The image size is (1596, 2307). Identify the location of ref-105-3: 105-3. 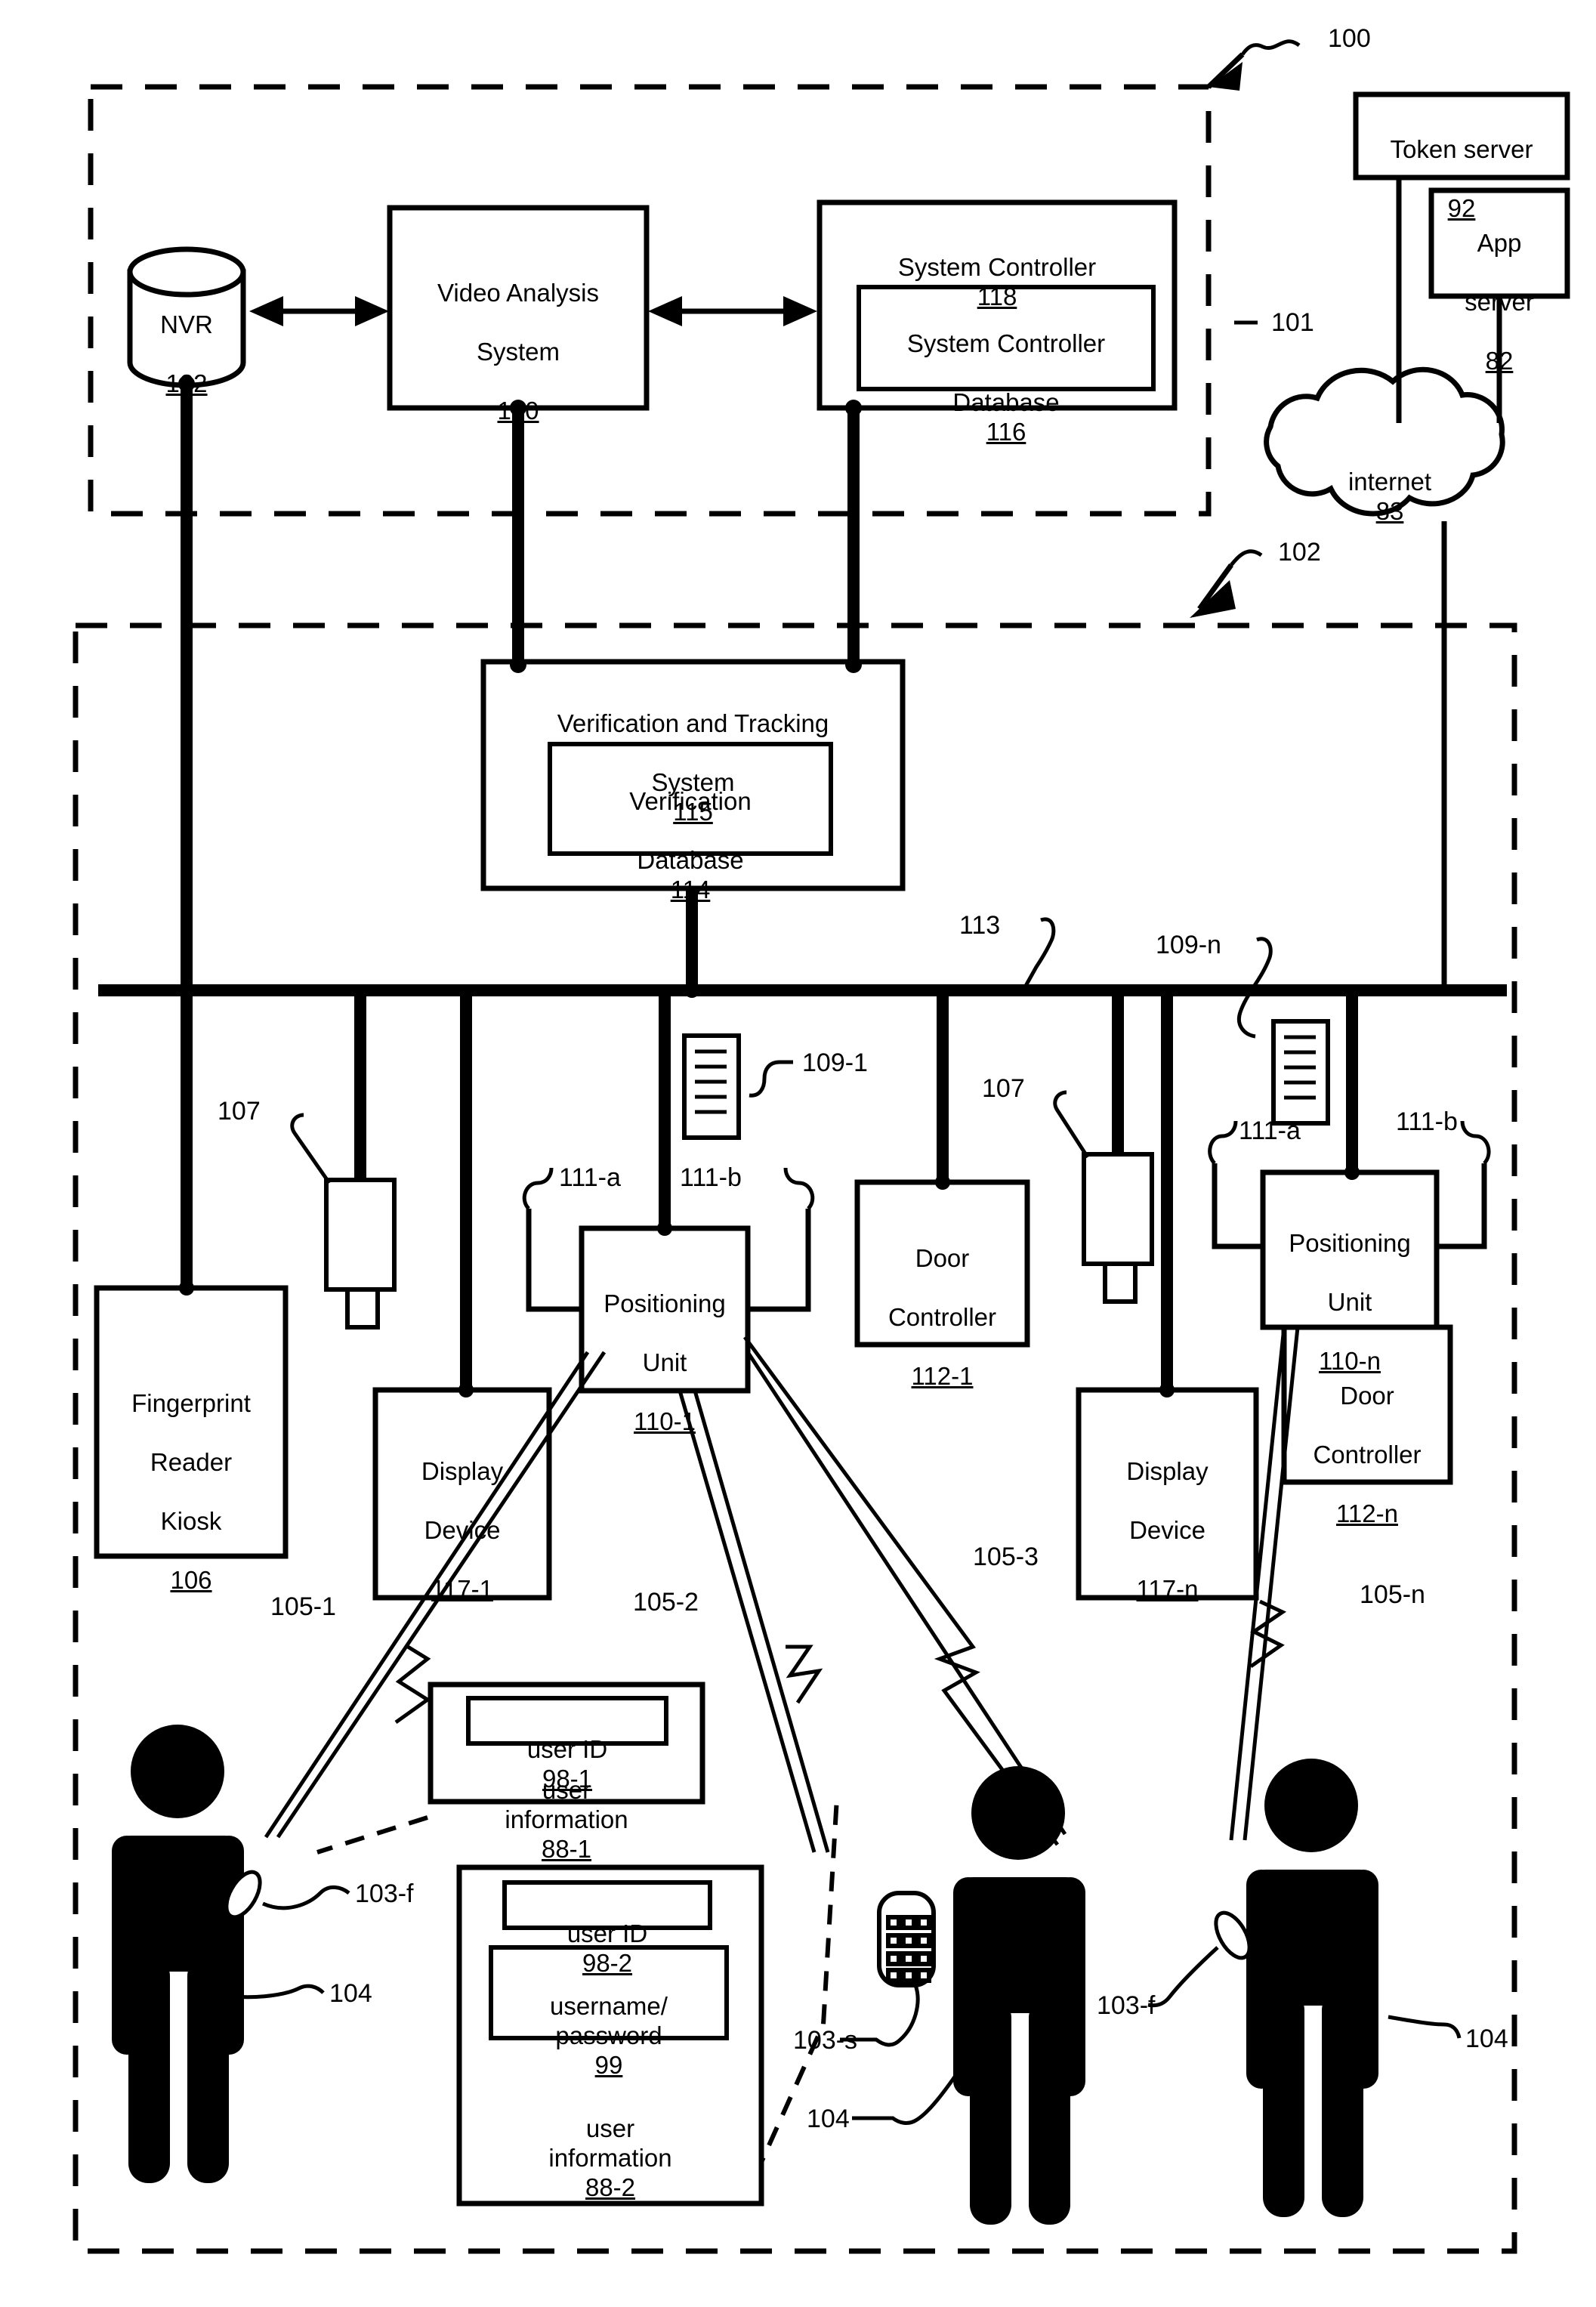
(1006, 1557).